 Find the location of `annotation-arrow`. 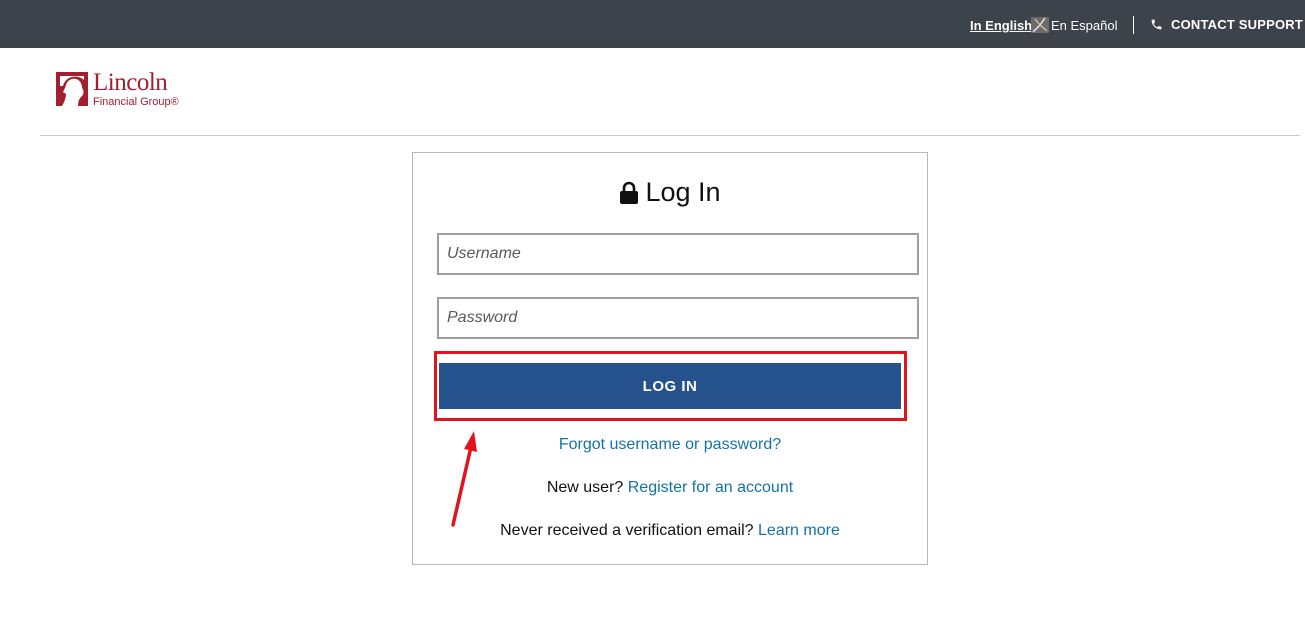

annotation-arrow is located at coordinates (464, 479).